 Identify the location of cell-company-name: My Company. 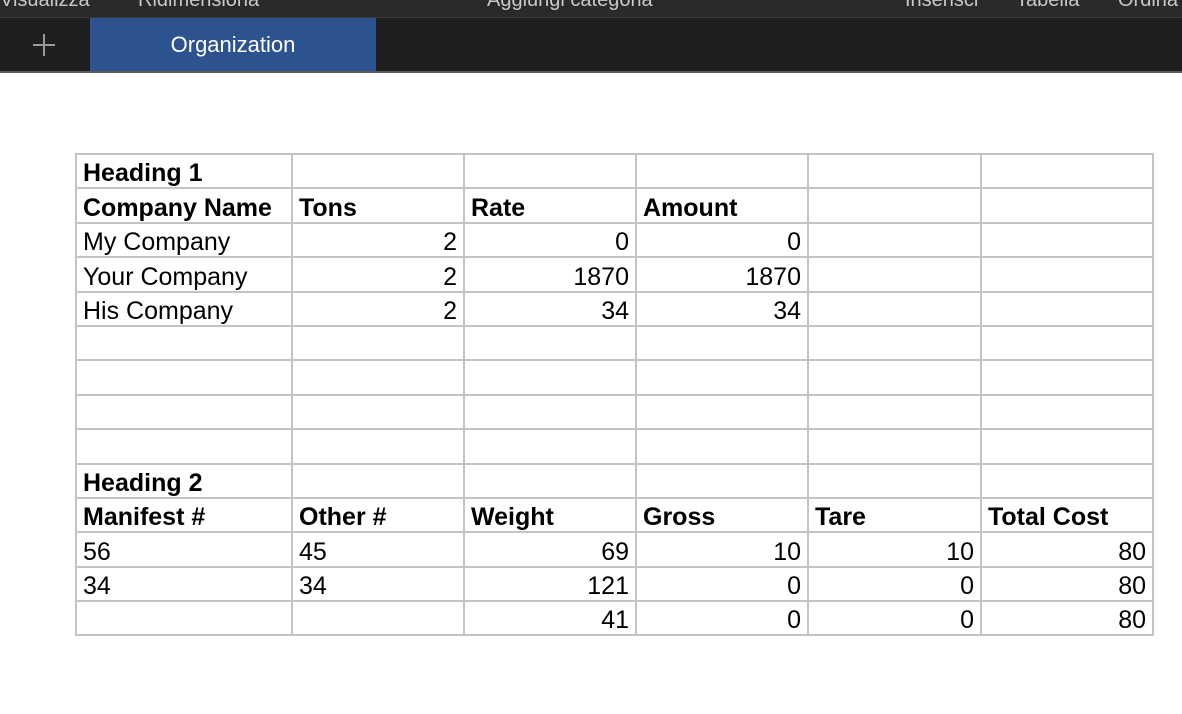
(184, 240).